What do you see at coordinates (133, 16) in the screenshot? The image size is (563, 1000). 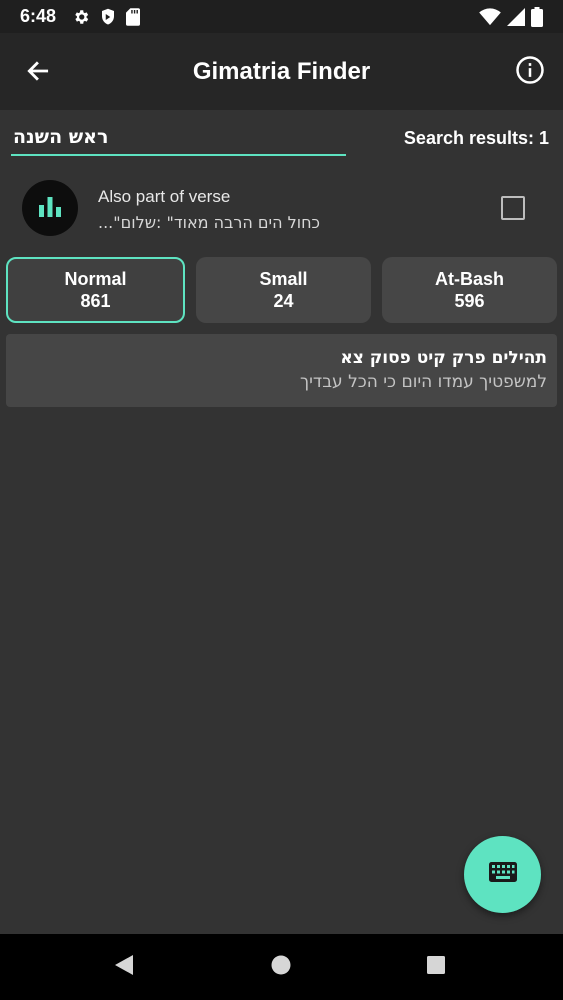 I see `sd-card-icon` at bounding box center [133, 16].